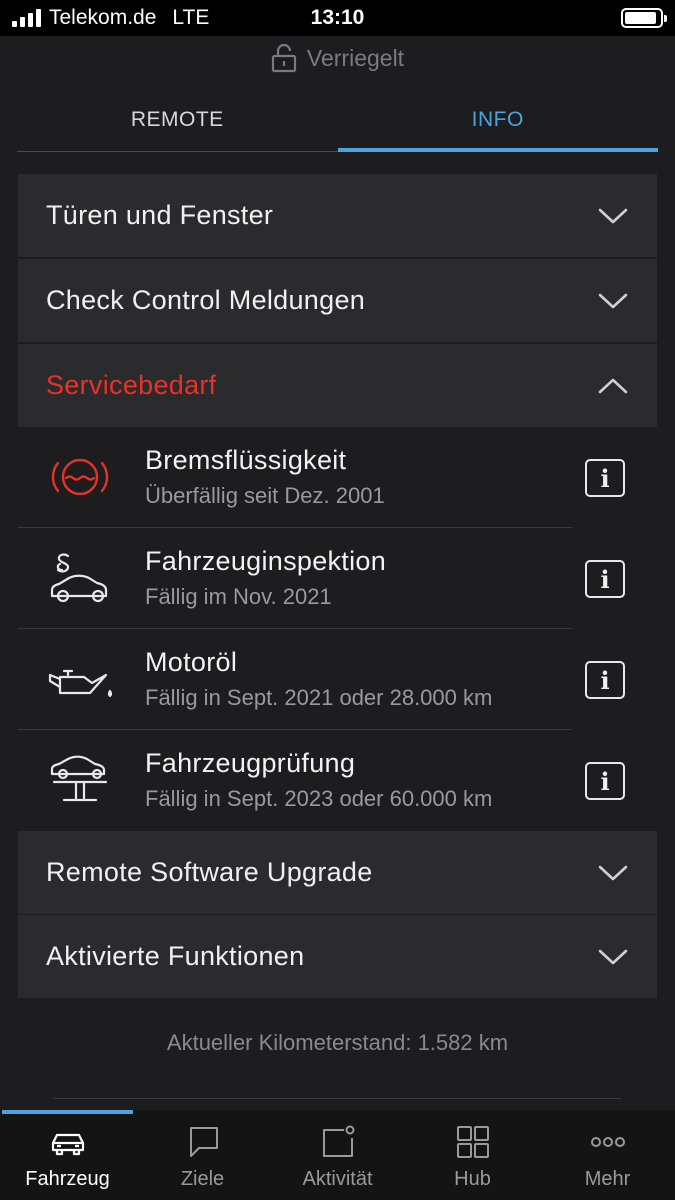  I want to click on section-check-control: Check Control Meldungen, so click(337, 300).